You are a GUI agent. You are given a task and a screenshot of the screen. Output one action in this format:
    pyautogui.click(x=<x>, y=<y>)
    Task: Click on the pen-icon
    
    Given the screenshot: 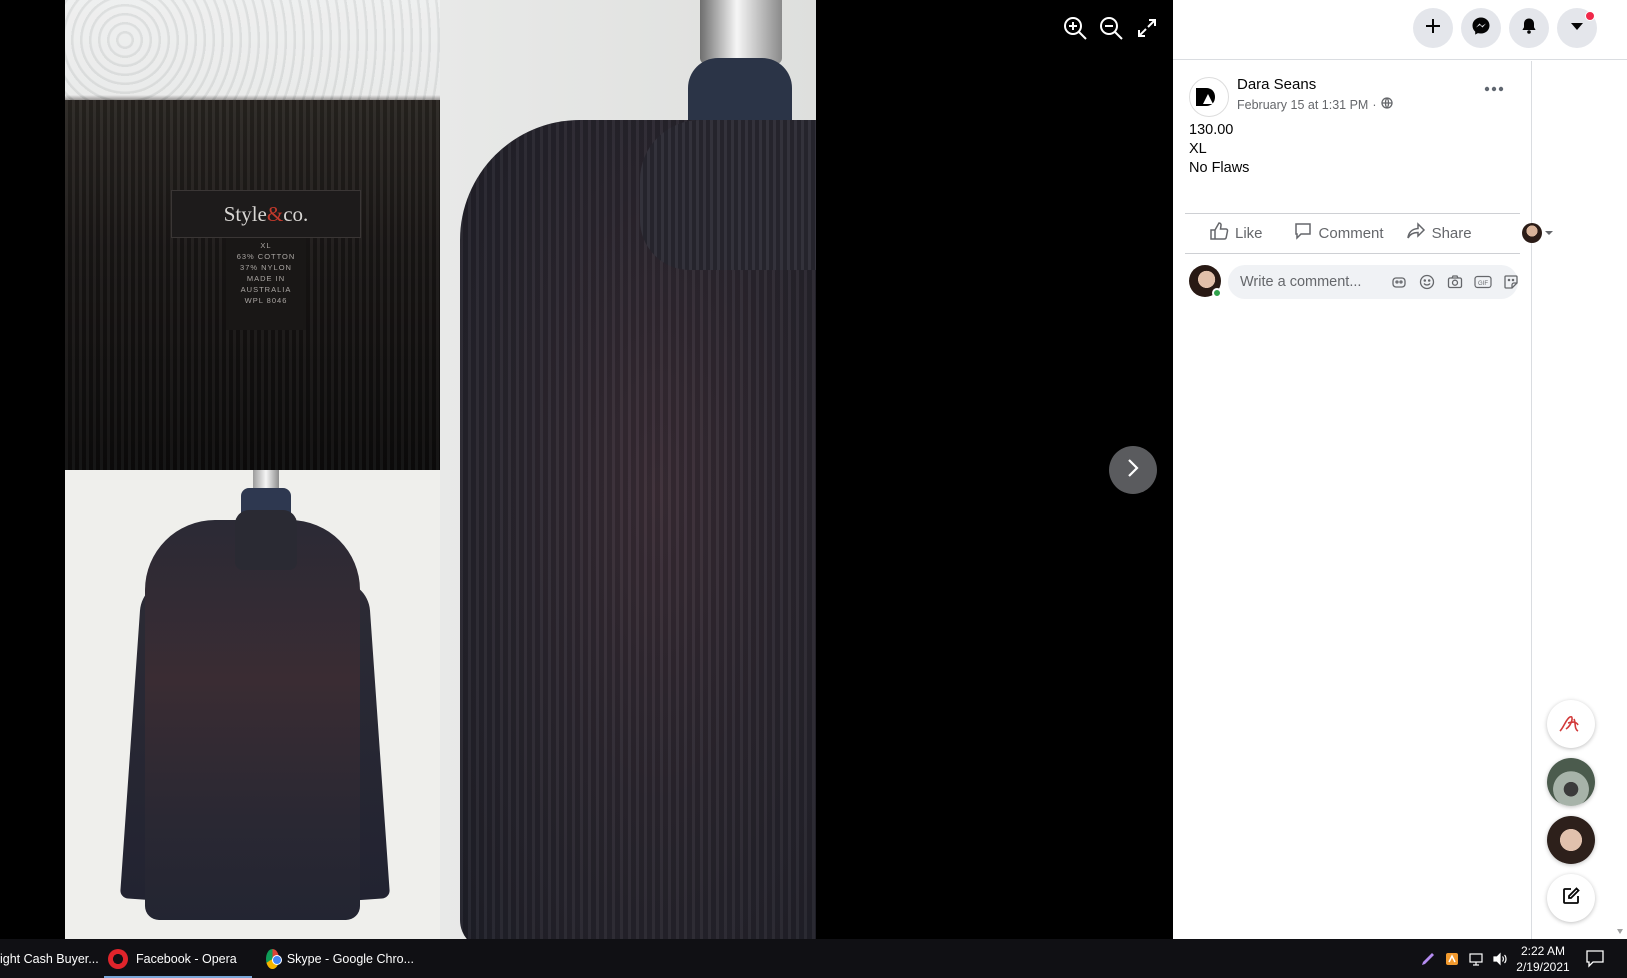 What is the action you would take?
    pyautogui.click(x=1428, y=959)
    